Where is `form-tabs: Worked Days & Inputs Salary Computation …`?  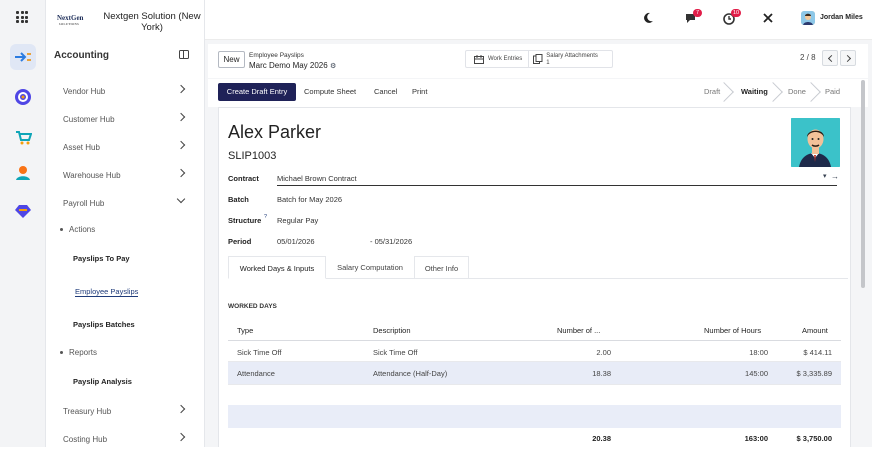 form-tabs: Worked Days & Inputs Salary Computation … is located at coordinates (538, 267).